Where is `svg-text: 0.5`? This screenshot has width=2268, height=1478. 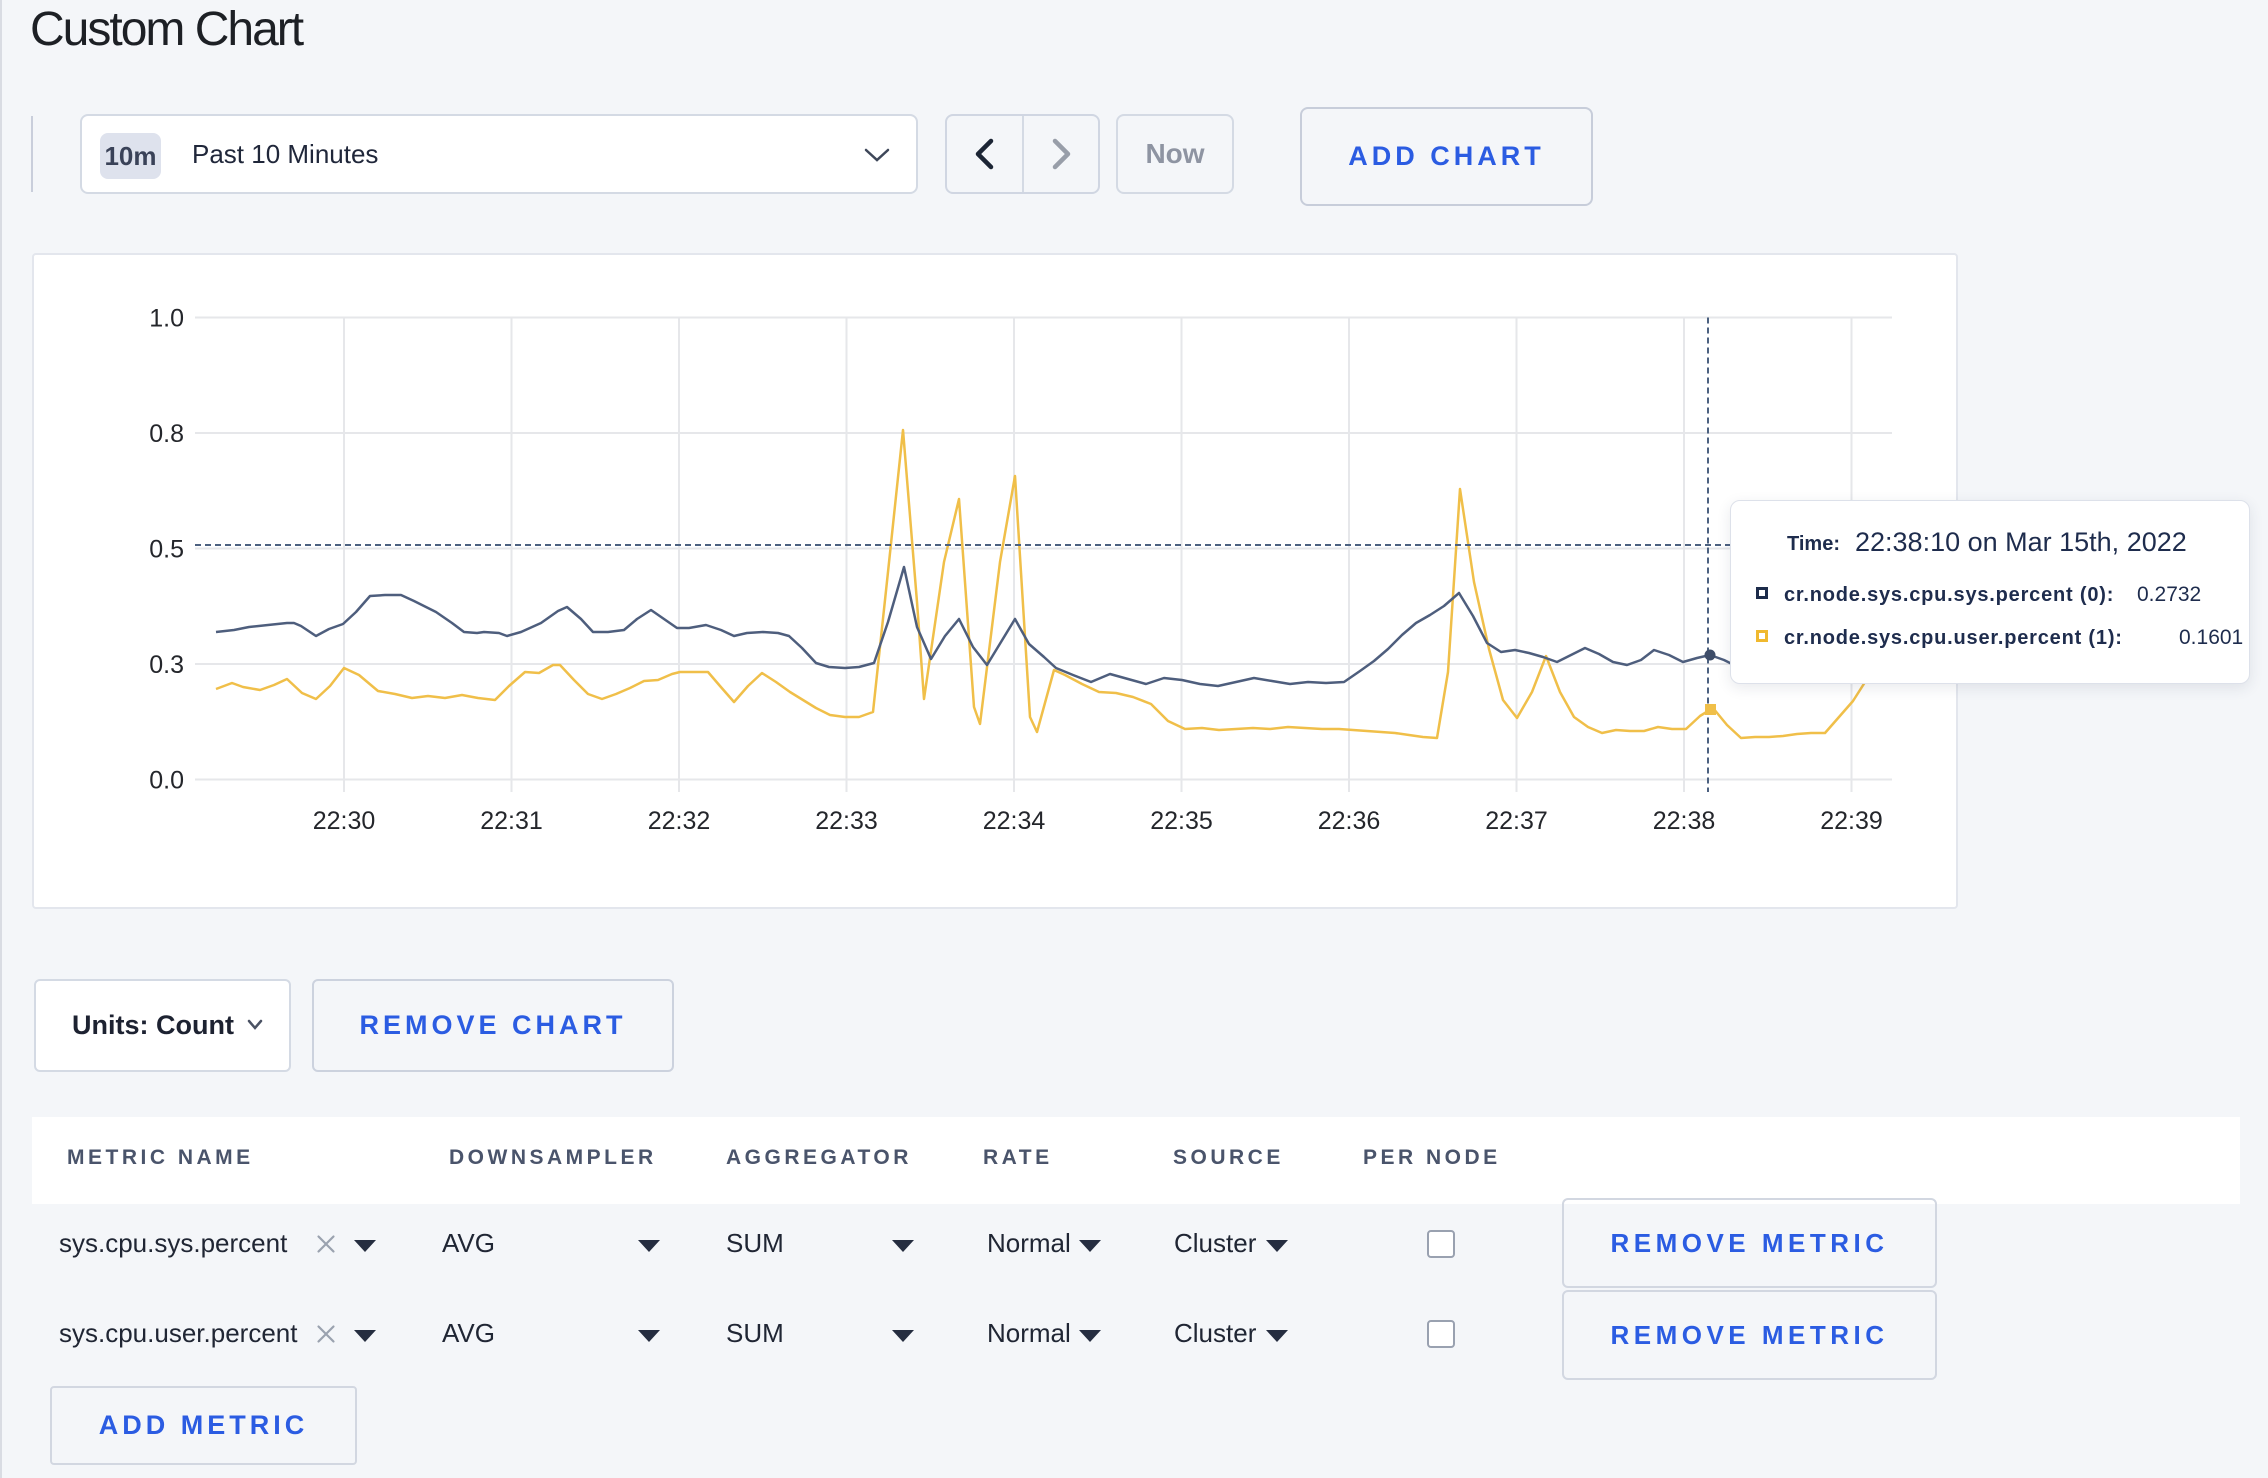
svg-text: 0.5 is located at coordinates (166, 550).